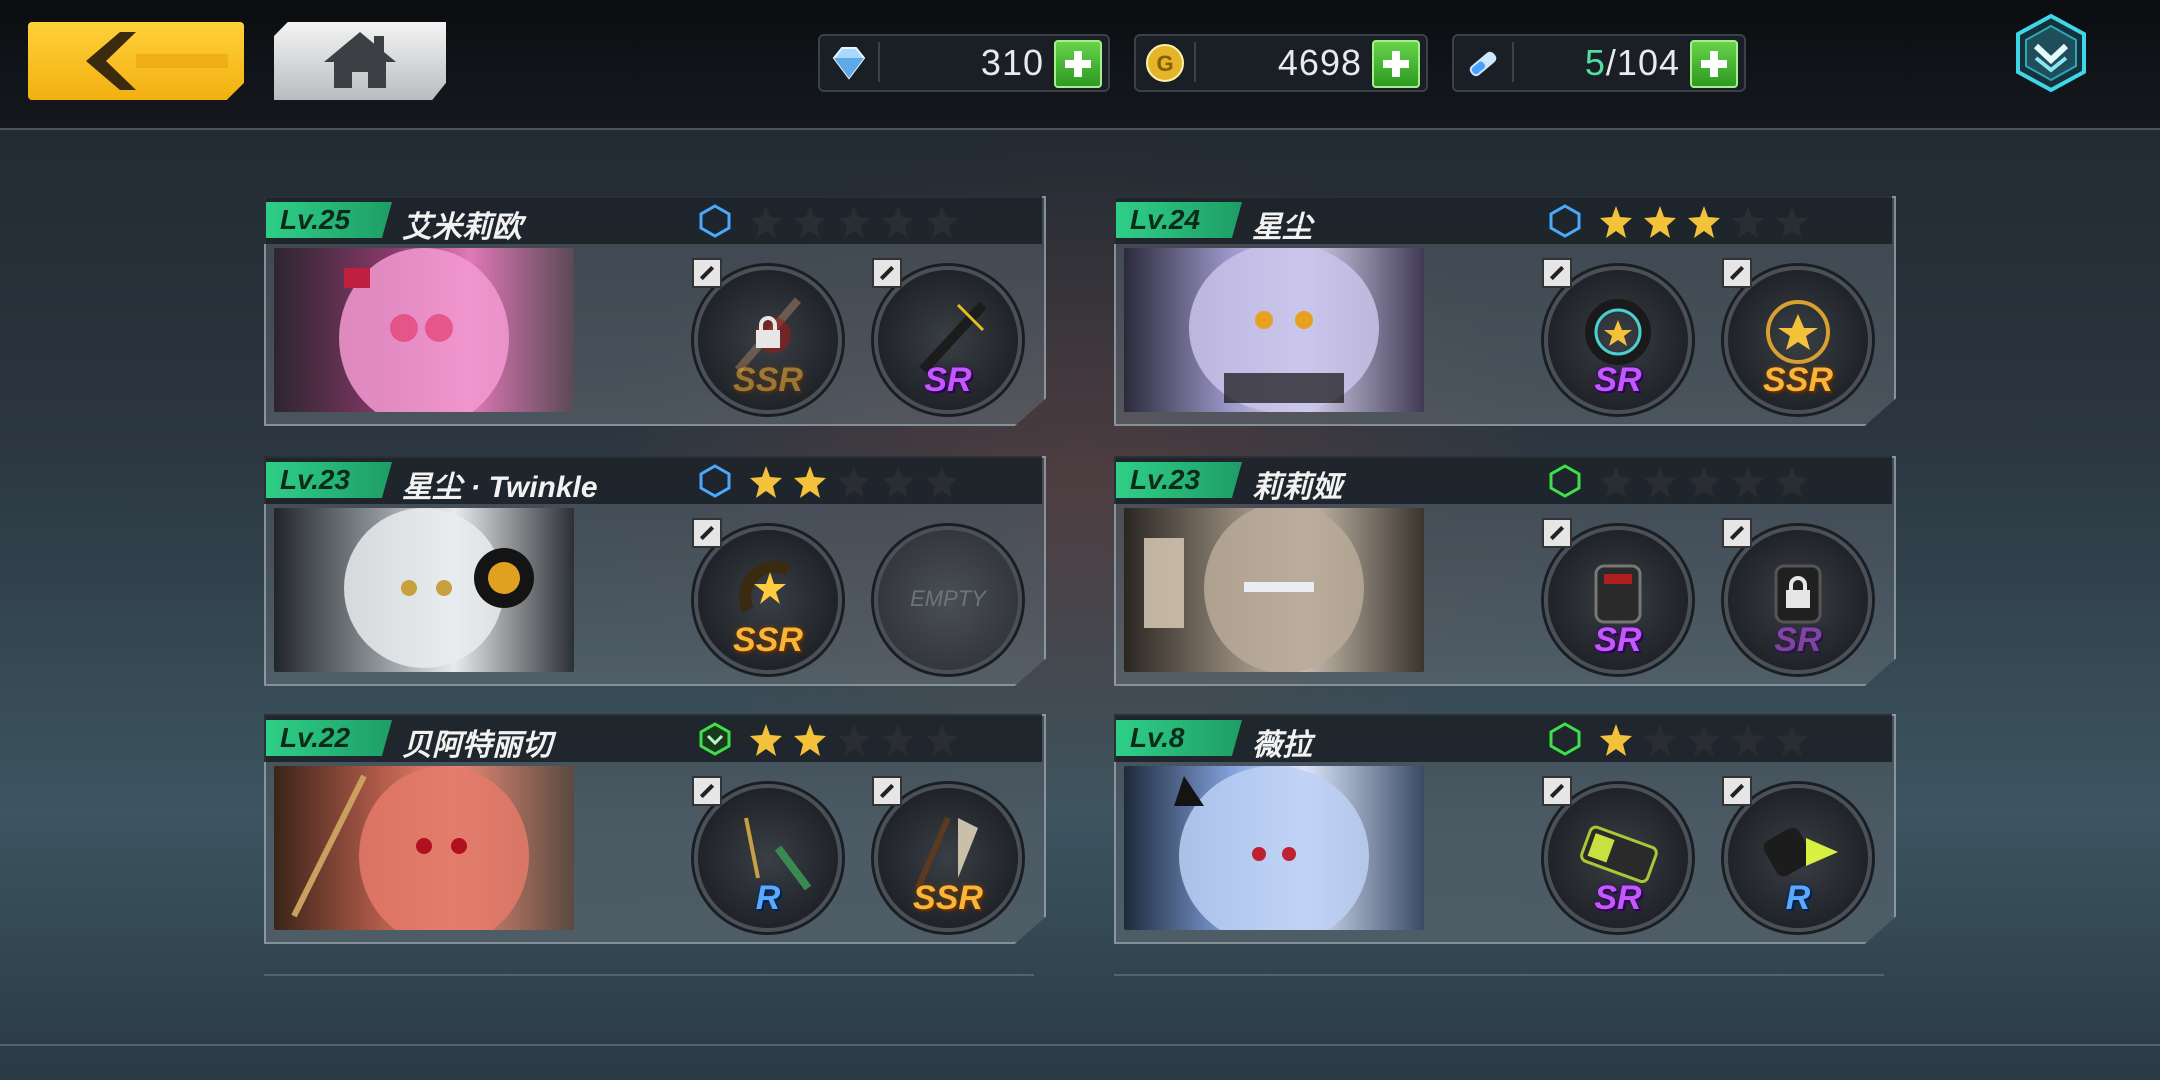 This screenshot has width=2160, height=1080. I want to click on rarity-label: R, so click(768, 898).